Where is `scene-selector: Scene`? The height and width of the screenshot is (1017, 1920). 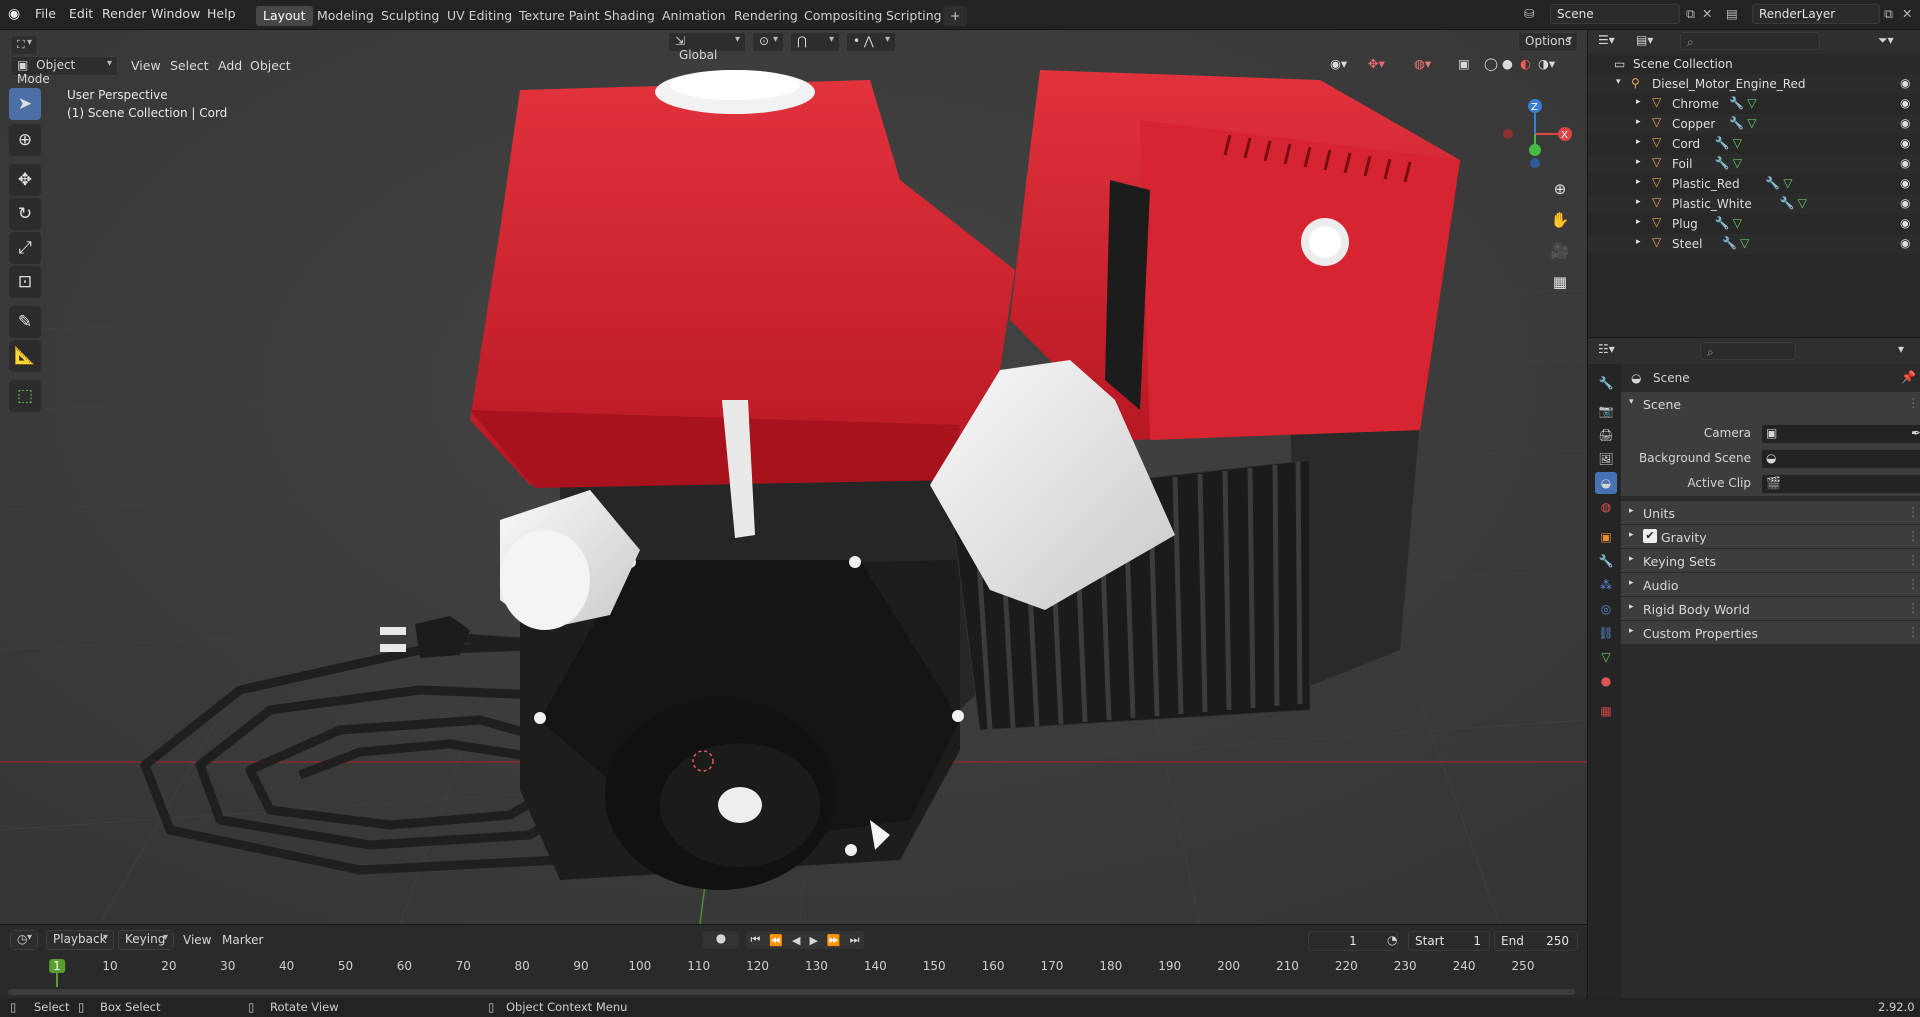 scene-selector: Scene is located at coordinates (1615, 14).